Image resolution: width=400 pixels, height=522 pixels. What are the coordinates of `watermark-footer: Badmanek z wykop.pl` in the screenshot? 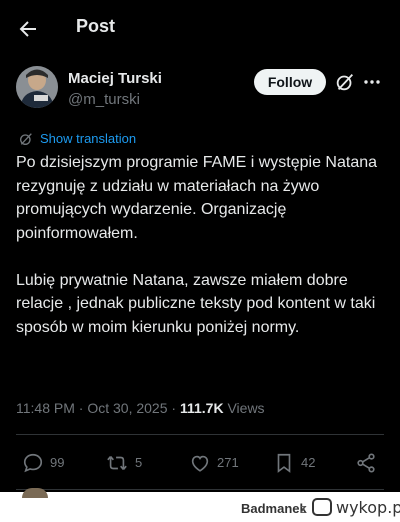 It's located at (200, 505).